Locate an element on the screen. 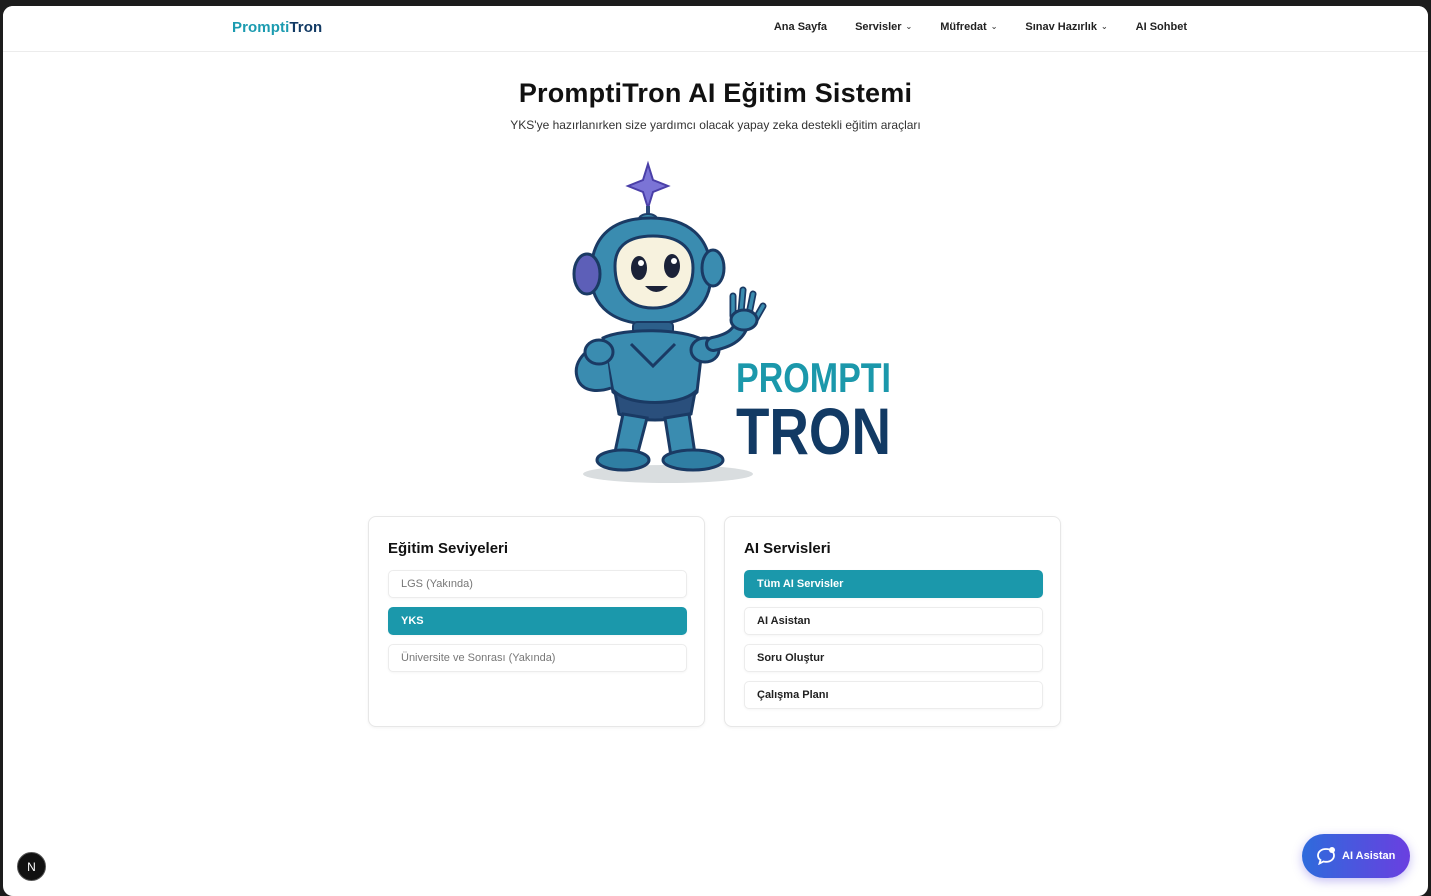  level-option-yks: YKS is located at coordinates (537, 621).